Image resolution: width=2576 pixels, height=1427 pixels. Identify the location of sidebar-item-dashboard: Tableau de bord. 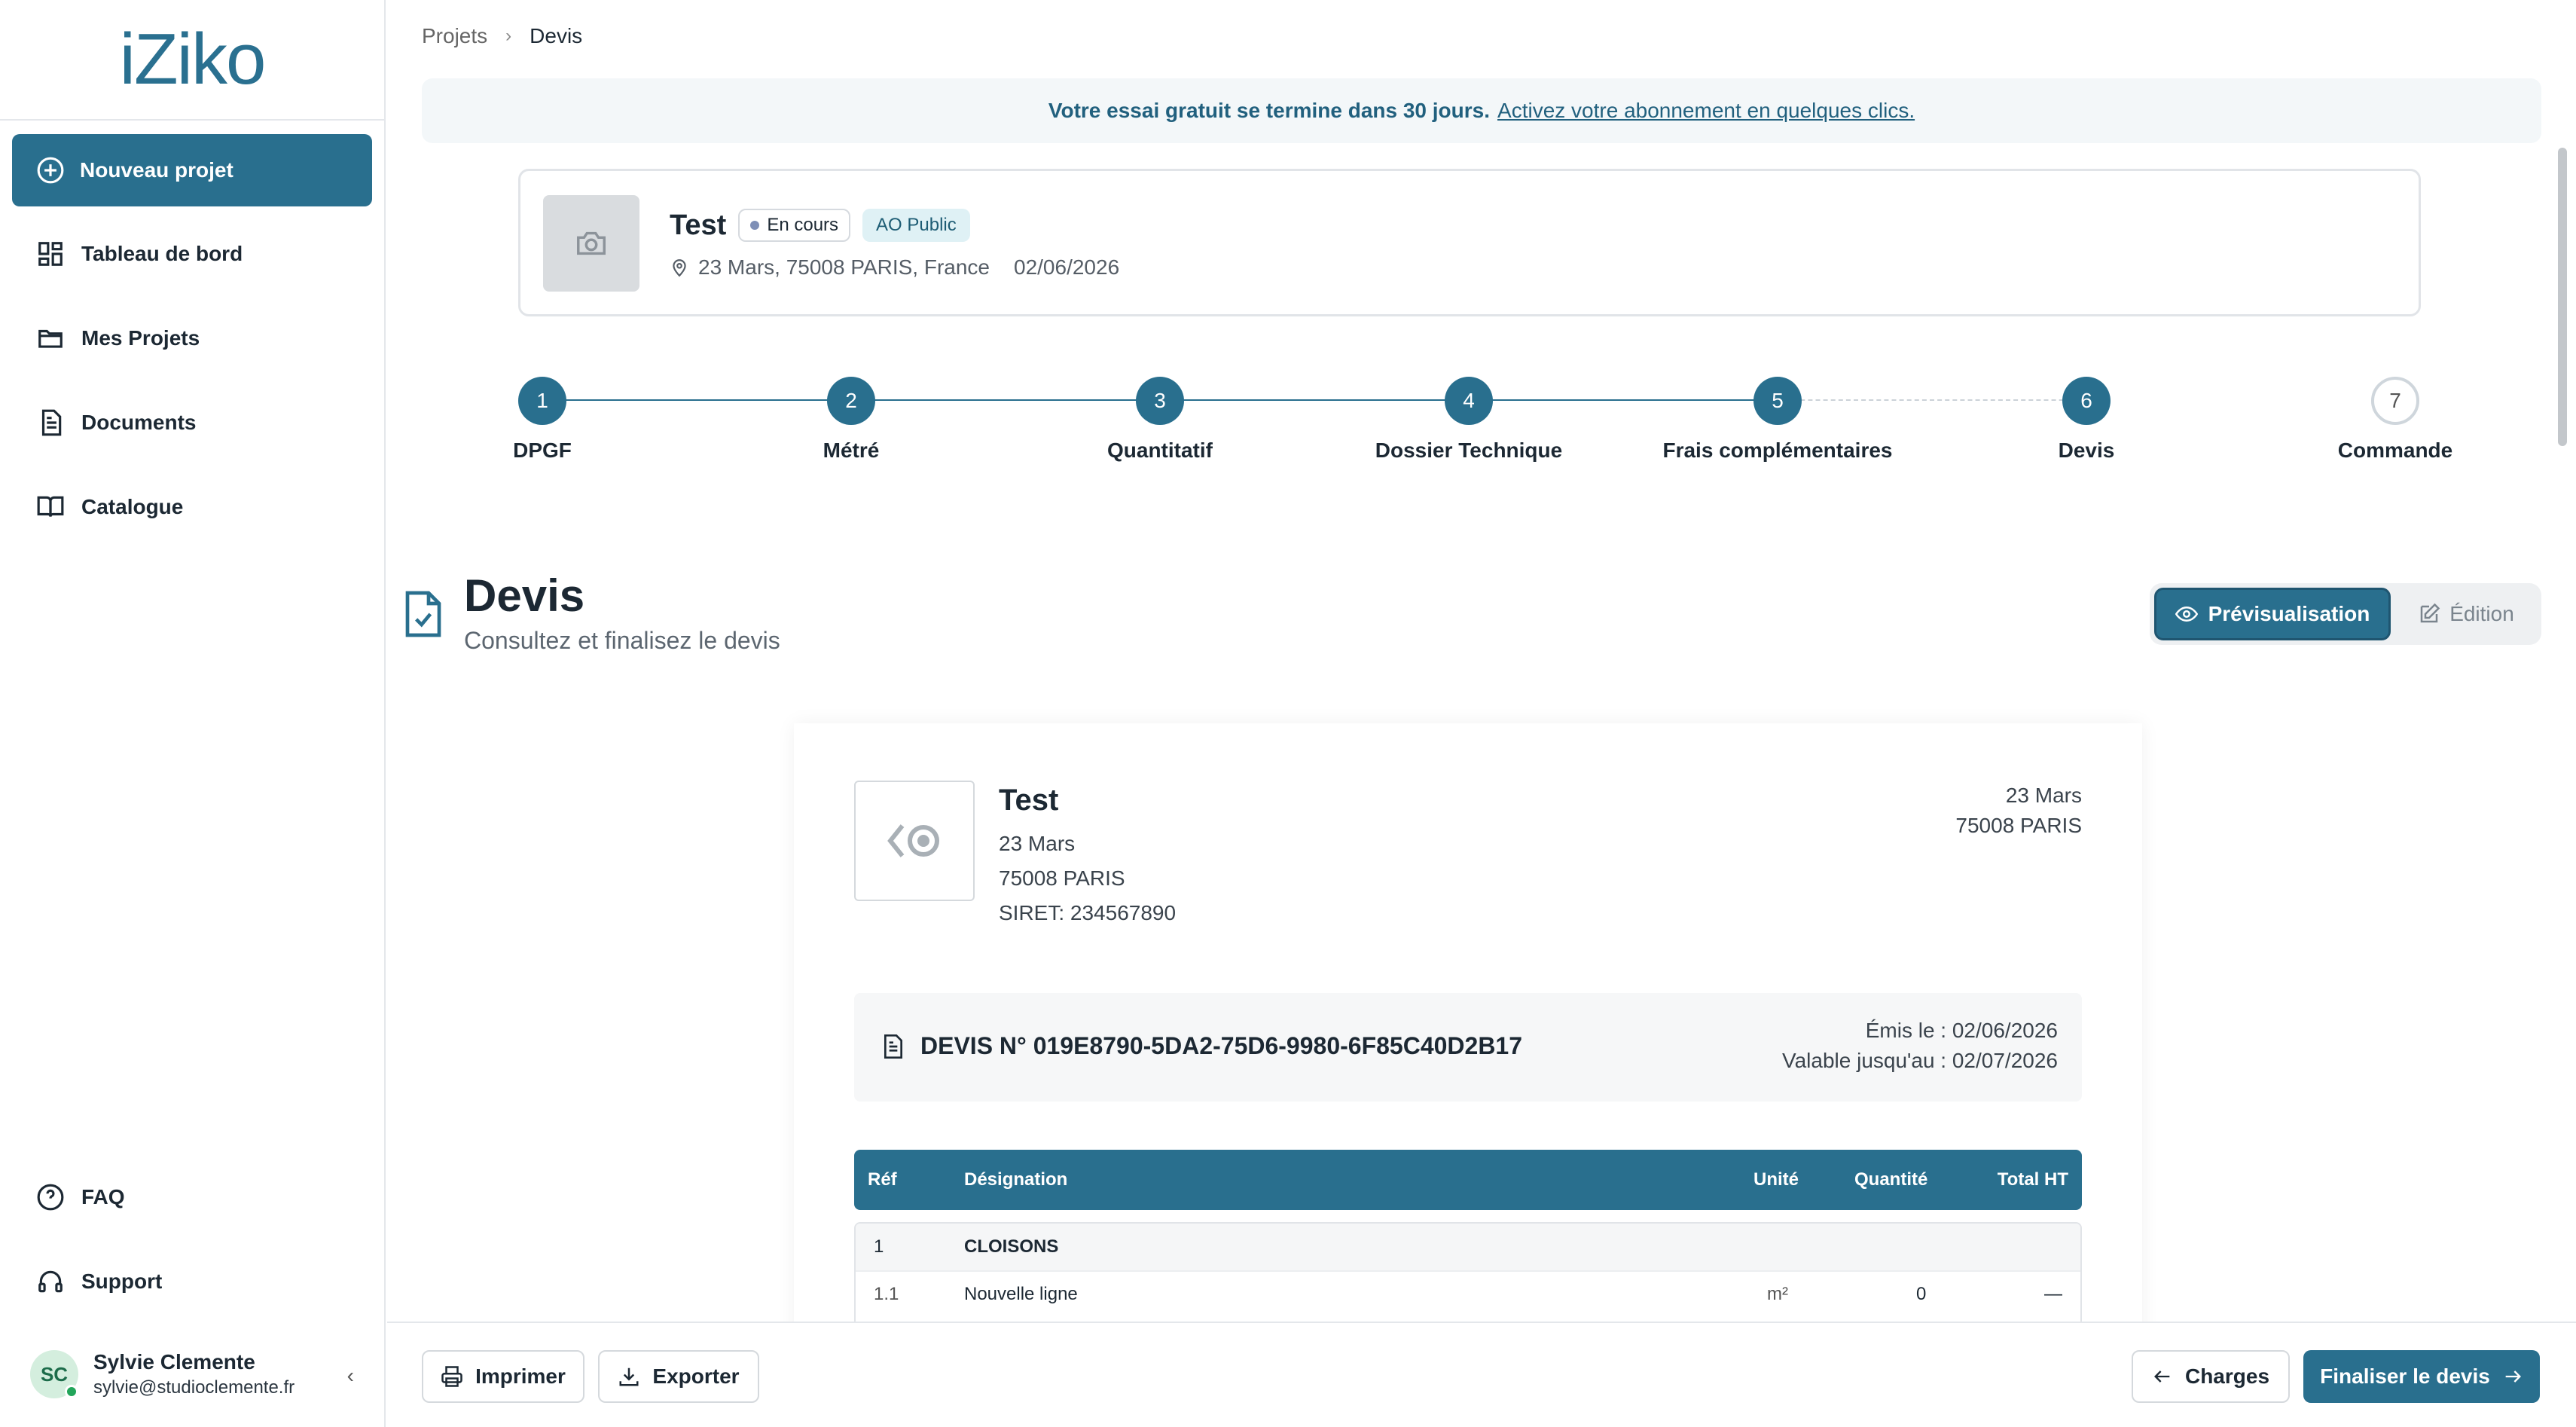
(192, 254).